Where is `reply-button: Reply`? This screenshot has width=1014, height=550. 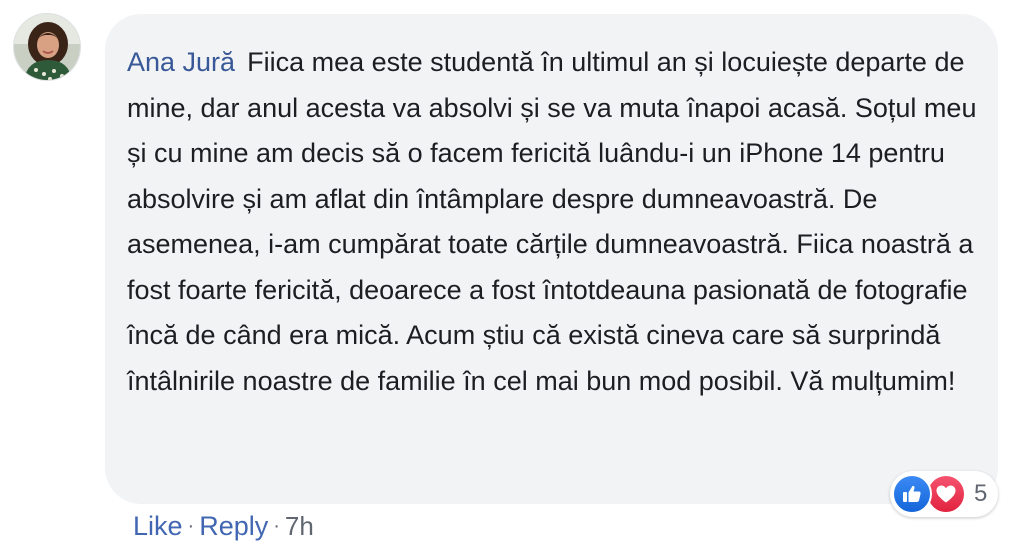
reply-button: Reply is located at coordinates (233, 526).